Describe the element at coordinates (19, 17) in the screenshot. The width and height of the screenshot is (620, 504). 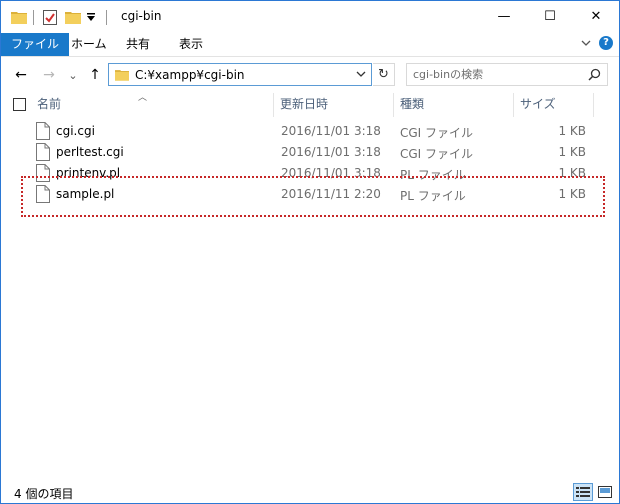
I see `folder-icon` at that location.